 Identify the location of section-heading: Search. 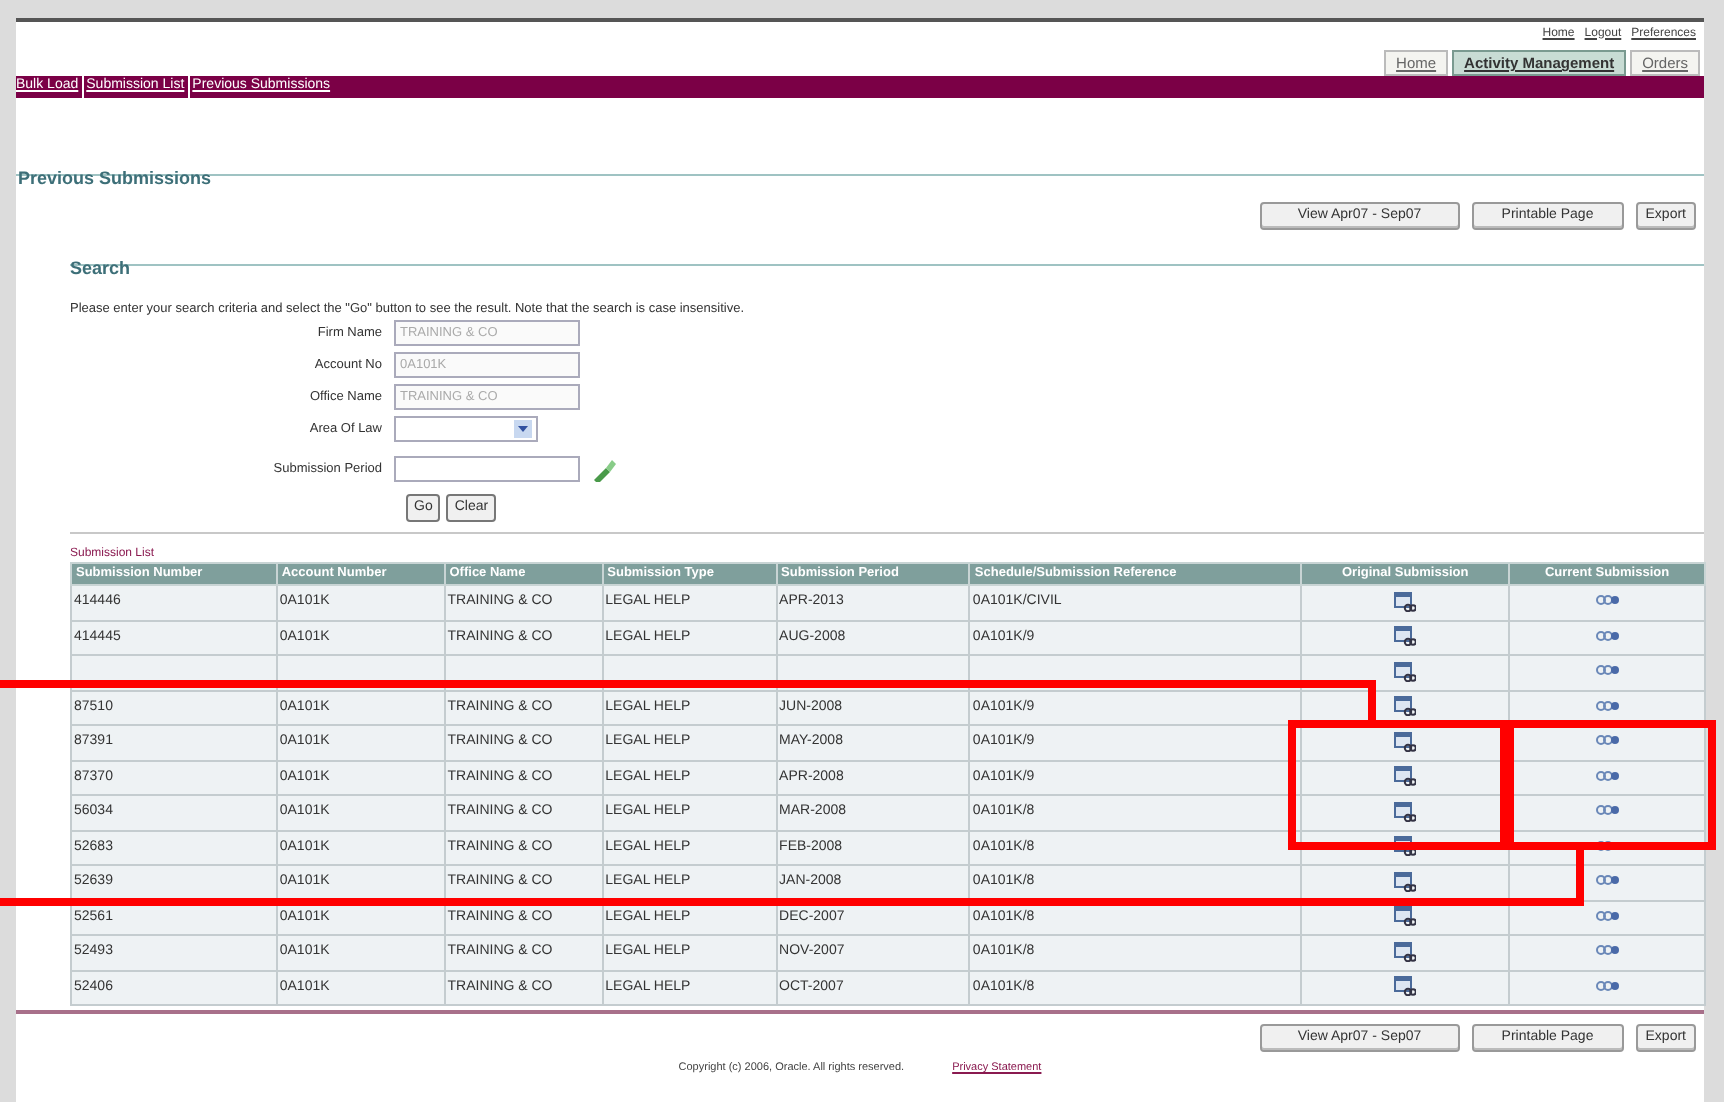
(100, 268).